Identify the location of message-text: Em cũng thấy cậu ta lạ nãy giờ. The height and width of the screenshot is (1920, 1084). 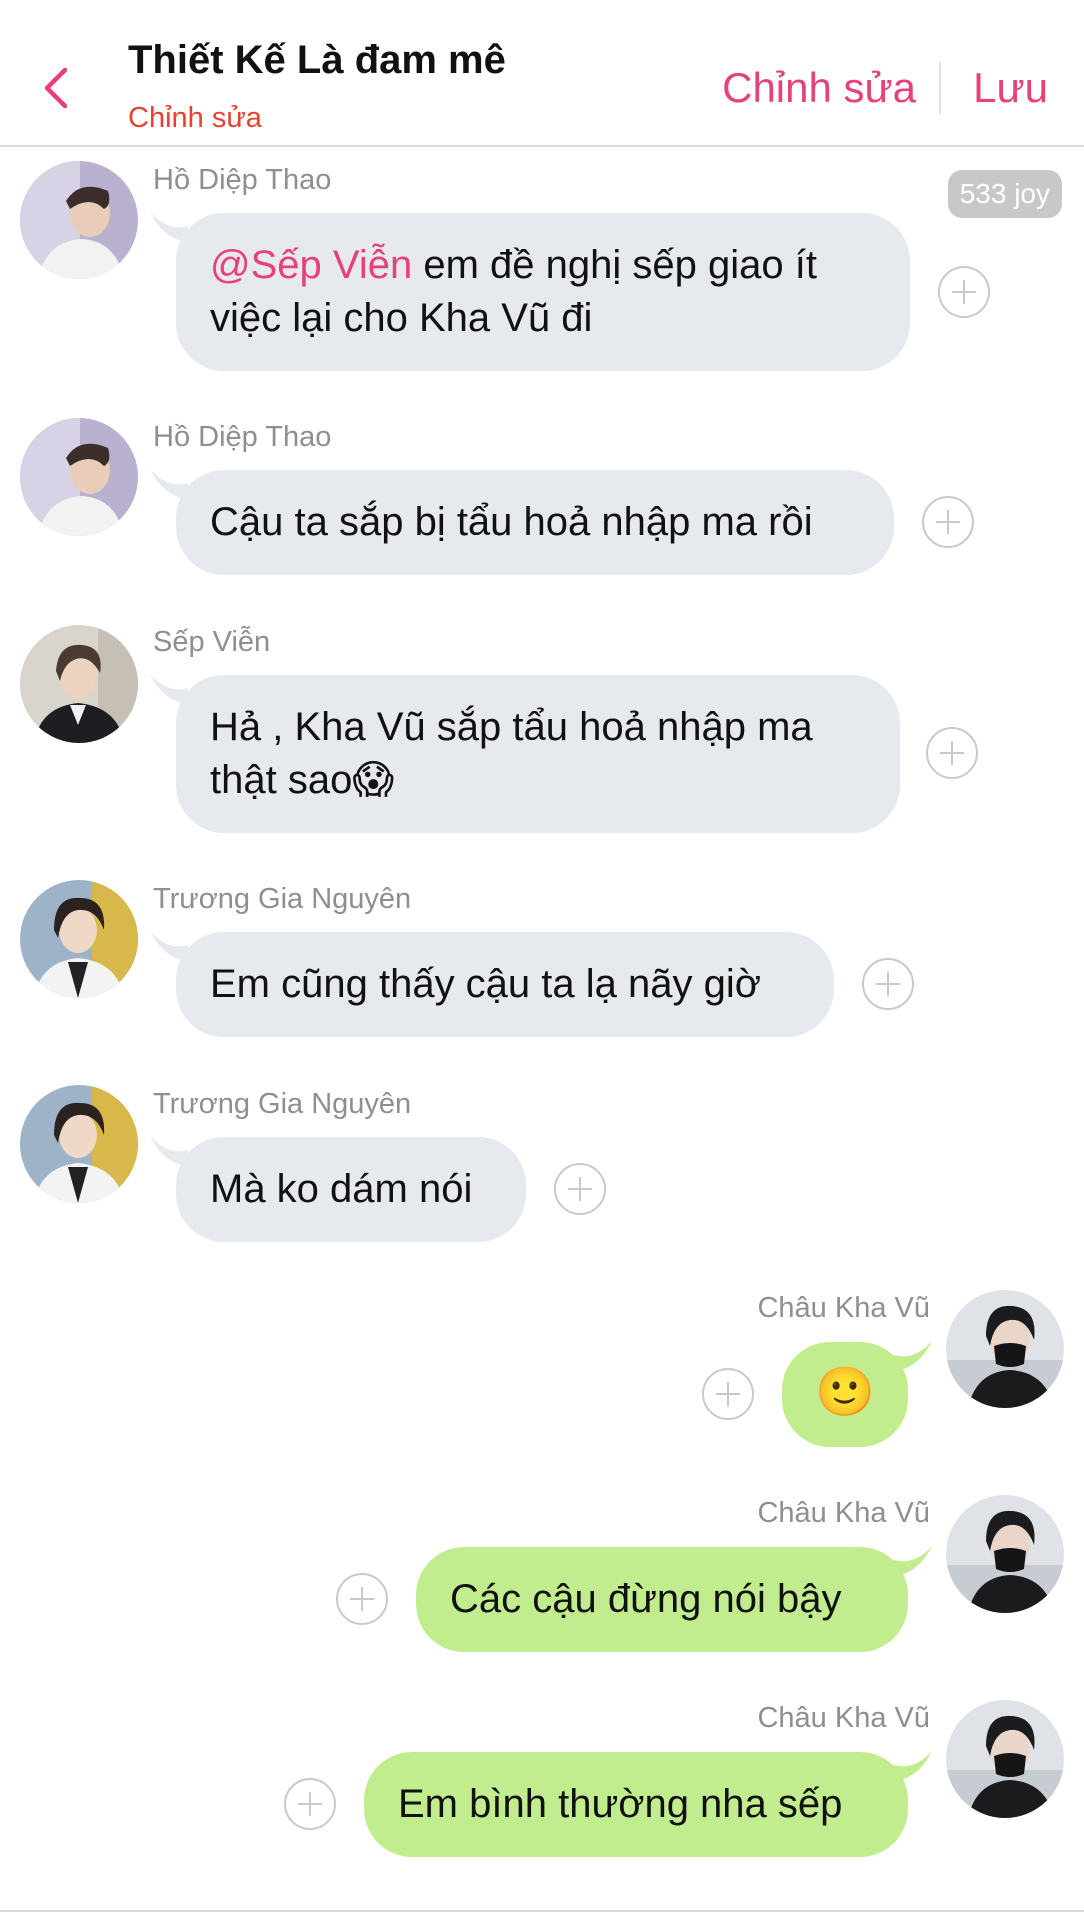
(485, 984).